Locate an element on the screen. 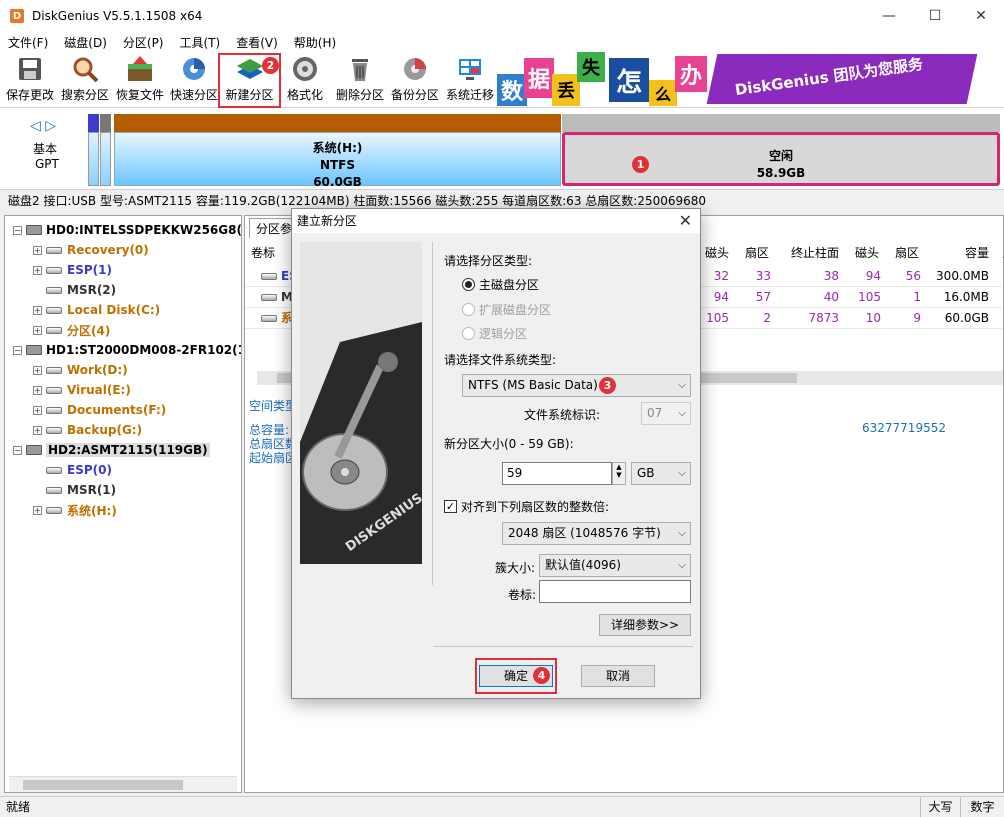 The image size is (1004, 817). search-partition-button: 搜索分区 is located at coordinates (85, 80).